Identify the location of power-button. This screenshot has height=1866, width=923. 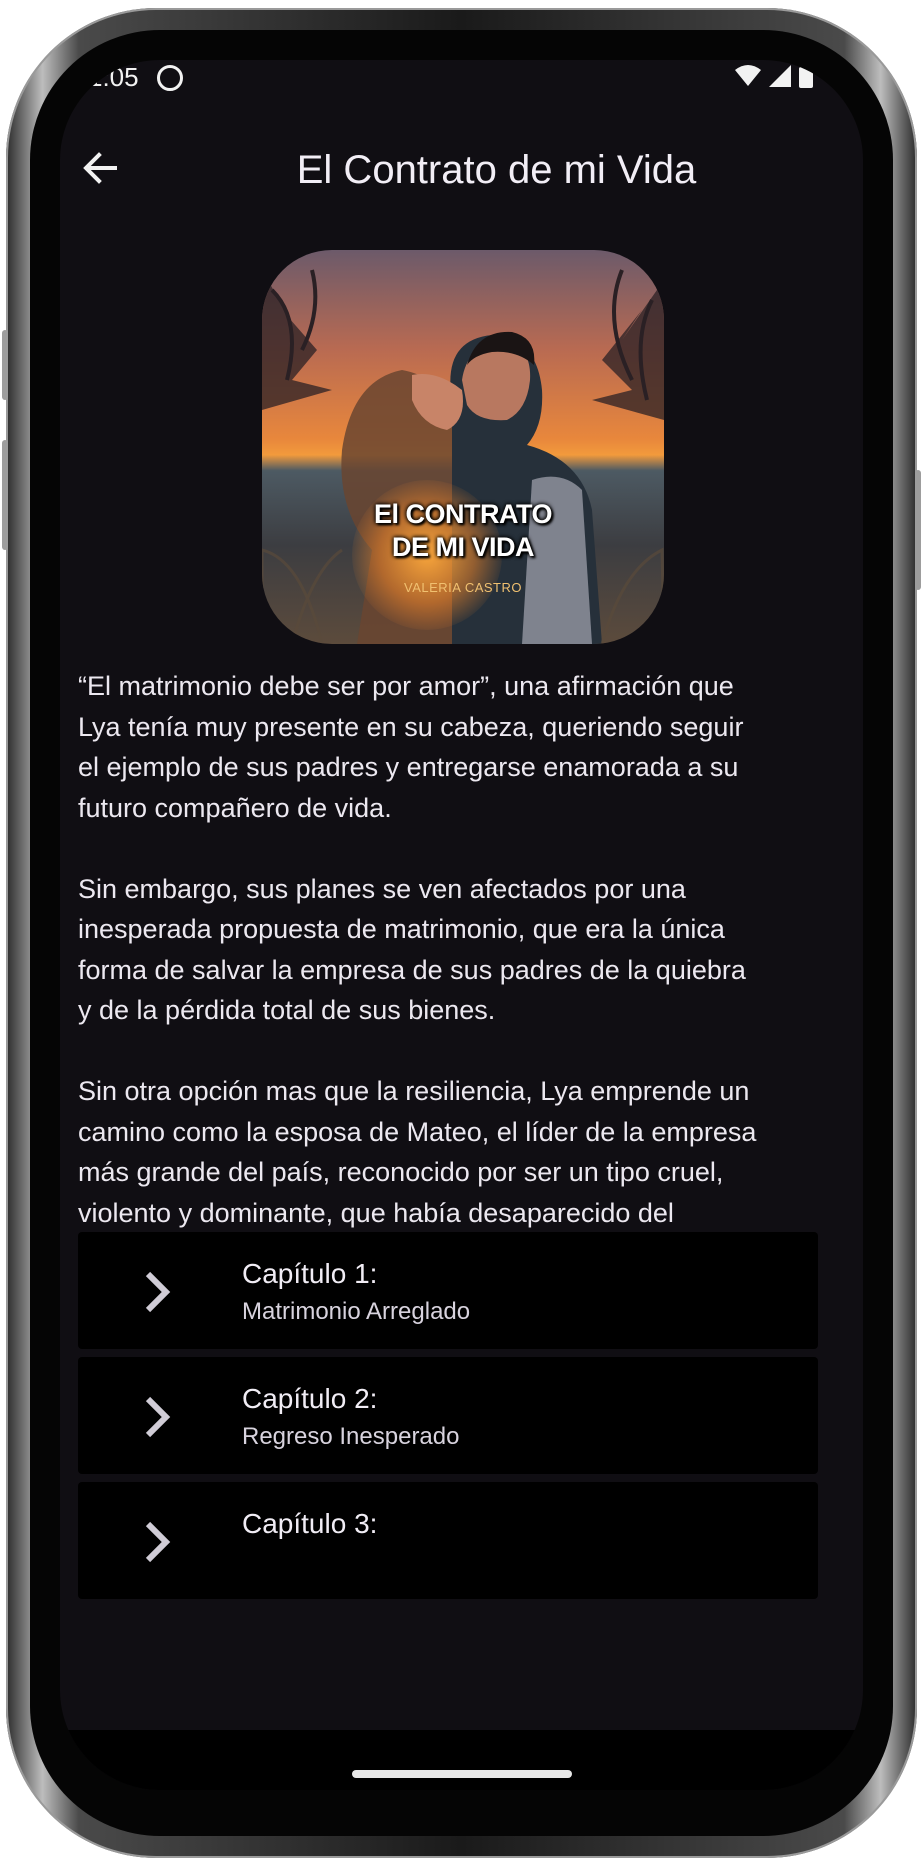
(918, 530).